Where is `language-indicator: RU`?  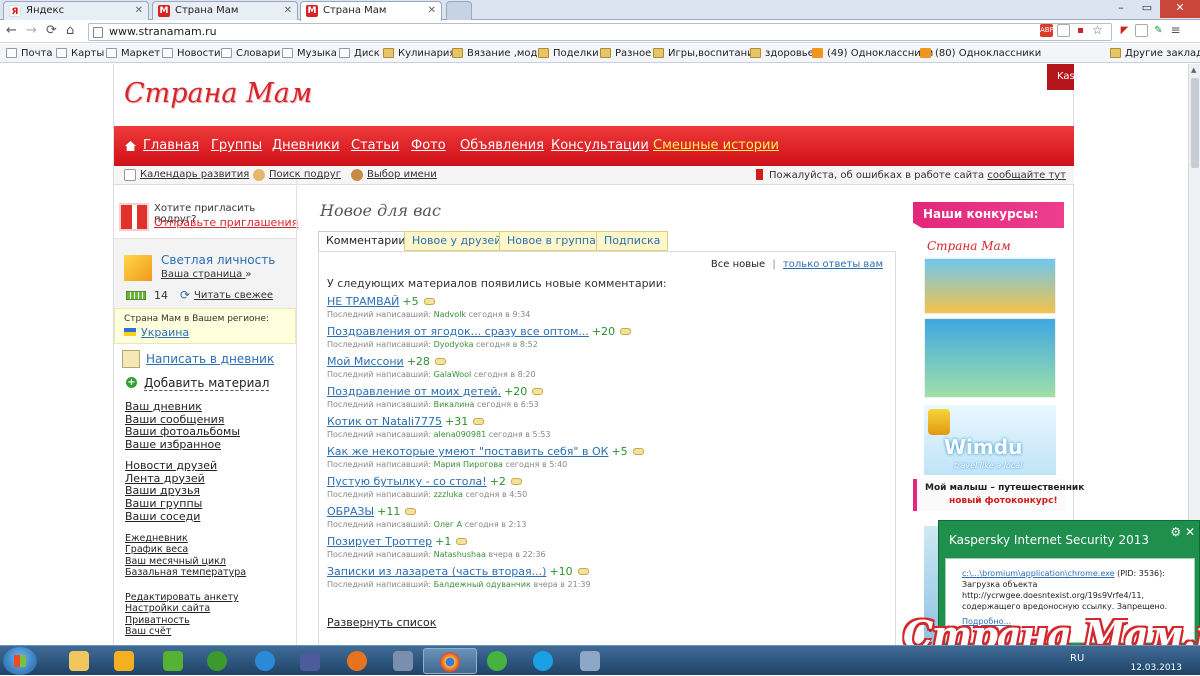 language-indicator: RU is located at coordinates (1077, 658).